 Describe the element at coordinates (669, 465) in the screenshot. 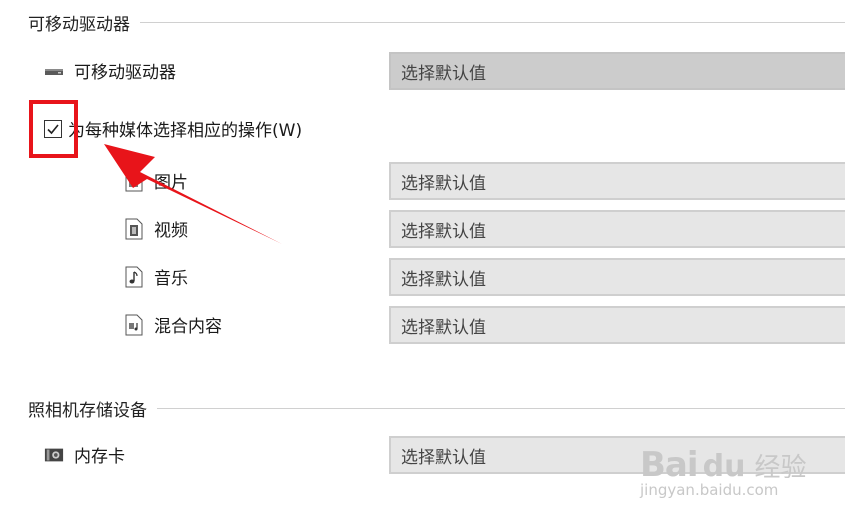

I see `watermark-brand: Bai` at that location.